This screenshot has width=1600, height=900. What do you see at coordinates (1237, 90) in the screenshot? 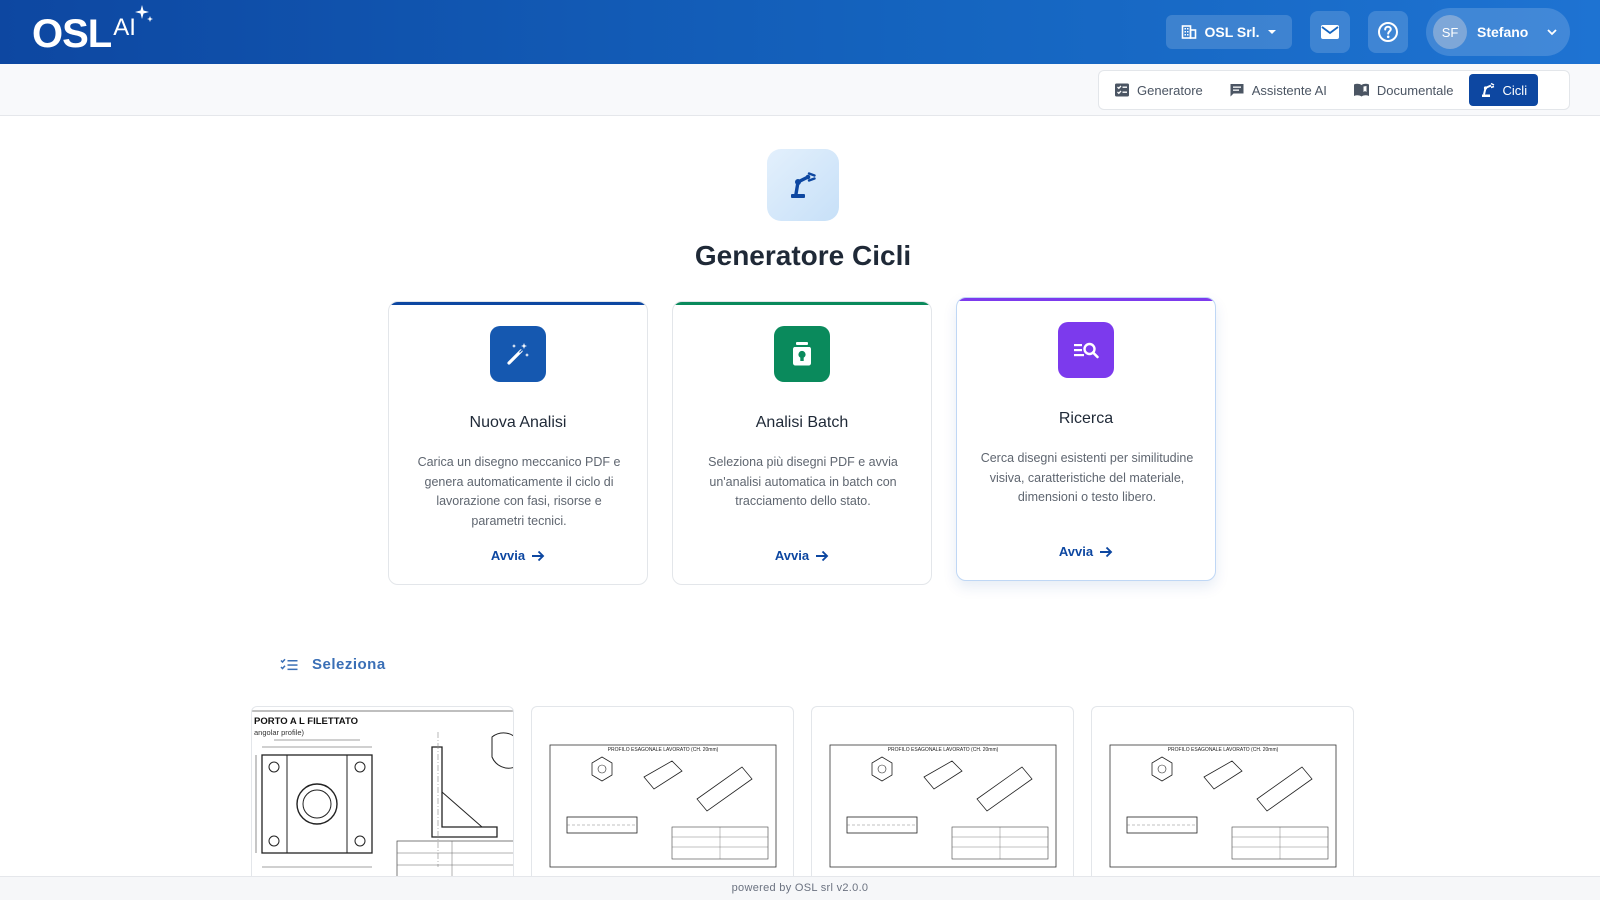
I see `chat-icon` at bounding box center [1237, 90].